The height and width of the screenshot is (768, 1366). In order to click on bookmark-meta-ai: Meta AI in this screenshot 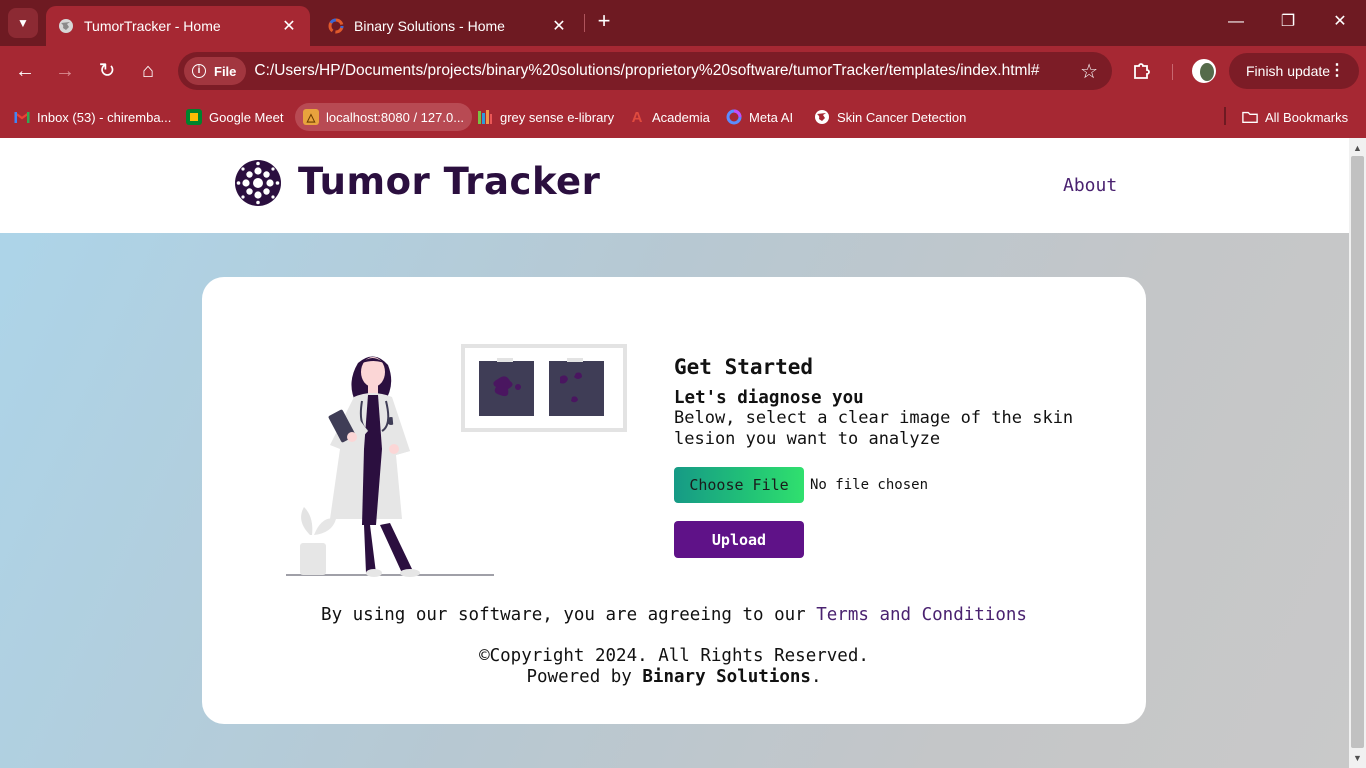, I will do `click(759, 117)`.